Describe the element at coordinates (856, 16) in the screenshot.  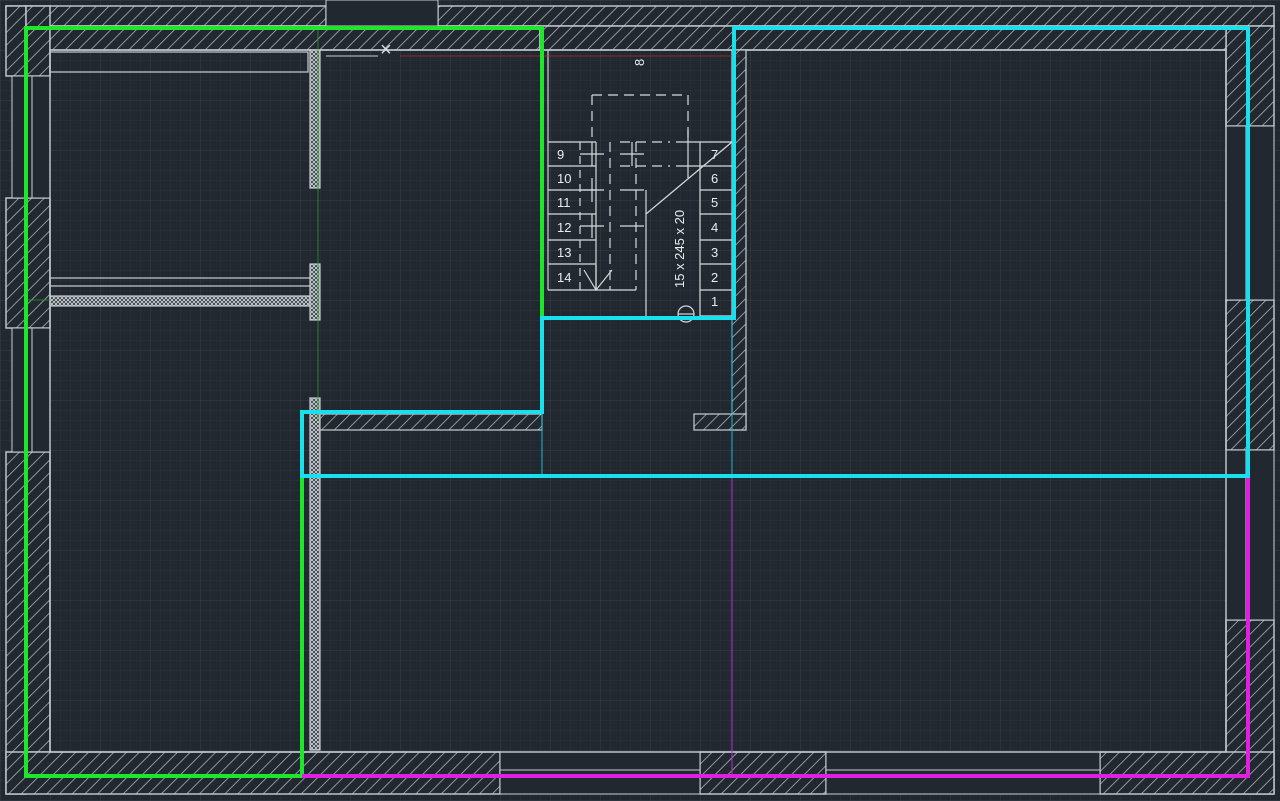
I see `wall-top-right` at that location.